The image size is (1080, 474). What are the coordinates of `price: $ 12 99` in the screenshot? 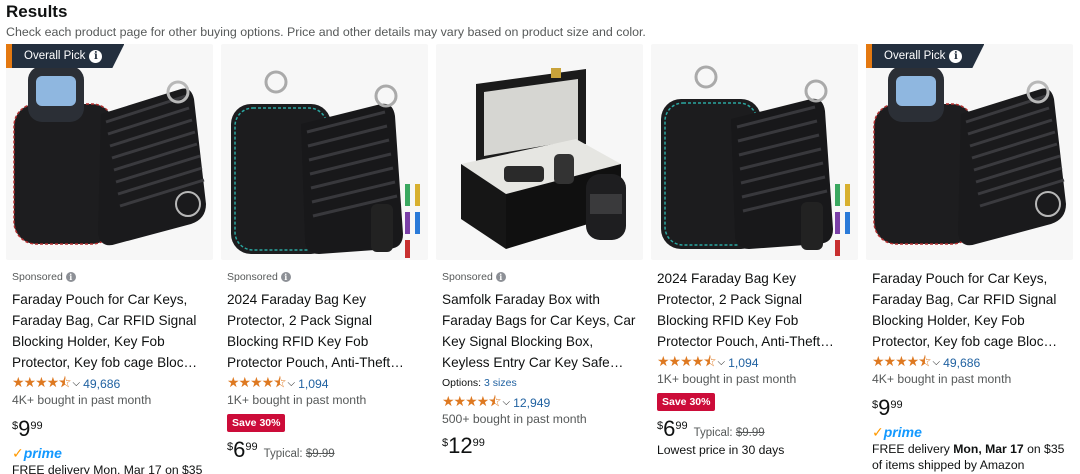 It's located at (540, 446).